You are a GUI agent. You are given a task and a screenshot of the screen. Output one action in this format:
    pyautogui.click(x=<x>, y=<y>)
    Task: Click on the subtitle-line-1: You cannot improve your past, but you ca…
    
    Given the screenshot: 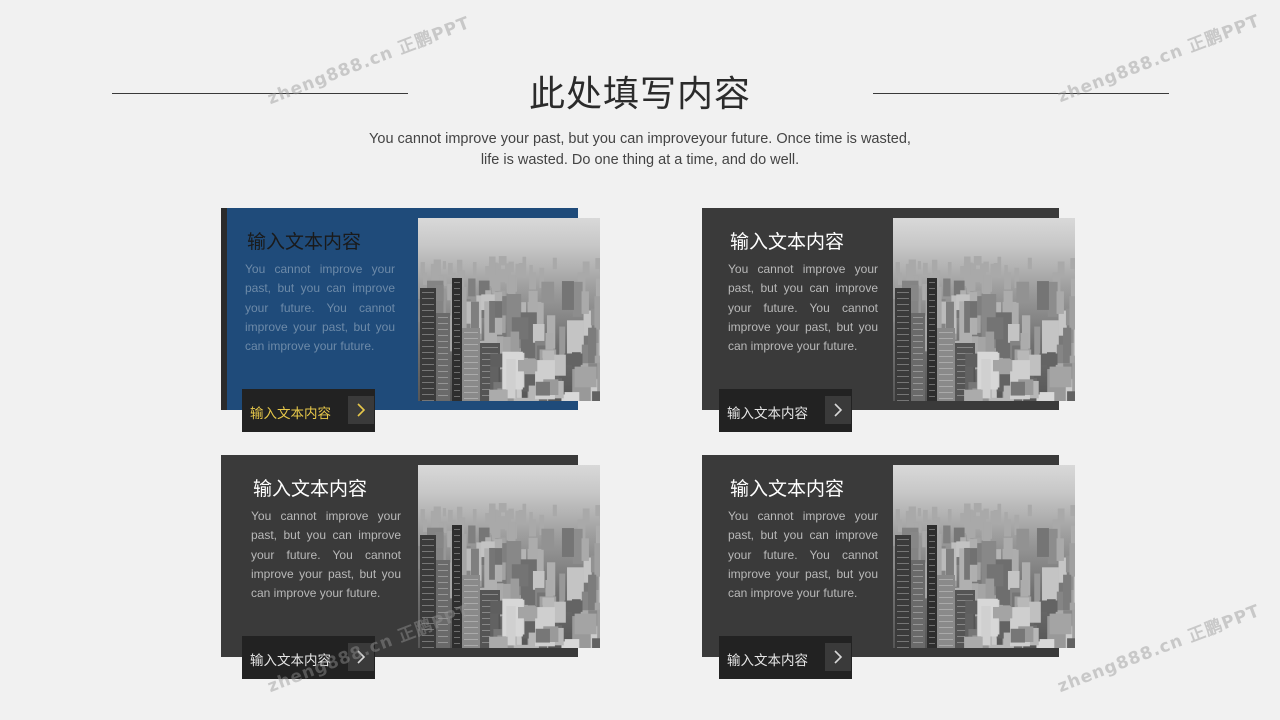 What is the action you would take?
    pyautogui.click(x=640, y=139)
    